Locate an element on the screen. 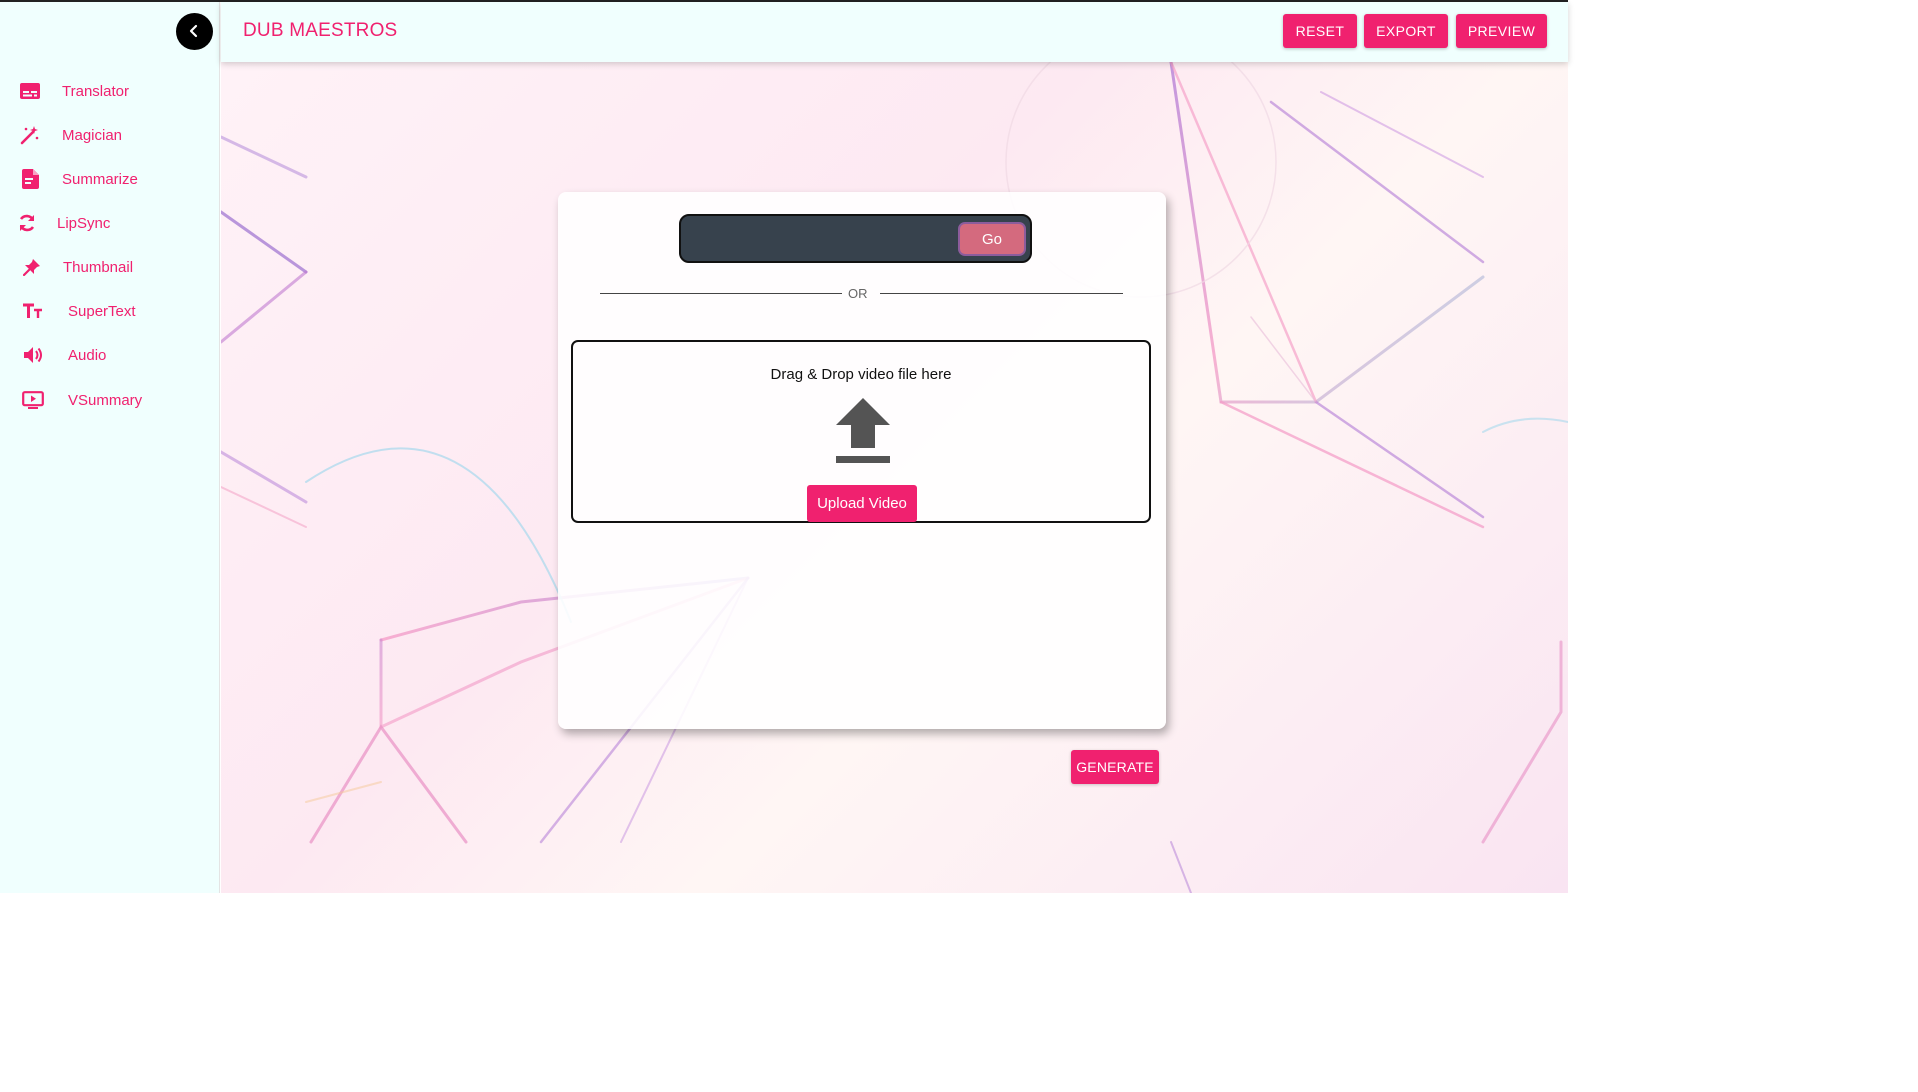 The height and width of the screenshot is (1092, 1918). sidebar-item-audio: Audio is located at coordinates (109, 355).